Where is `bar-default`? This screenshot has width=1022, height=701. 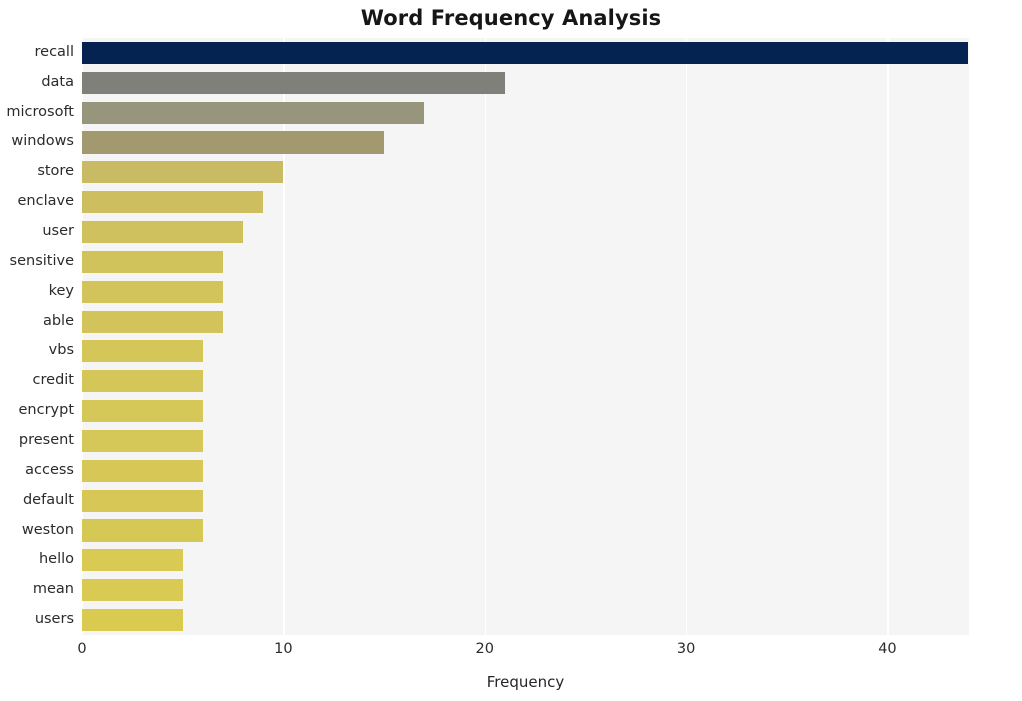
bar-default is located at coordinates (142, 500).